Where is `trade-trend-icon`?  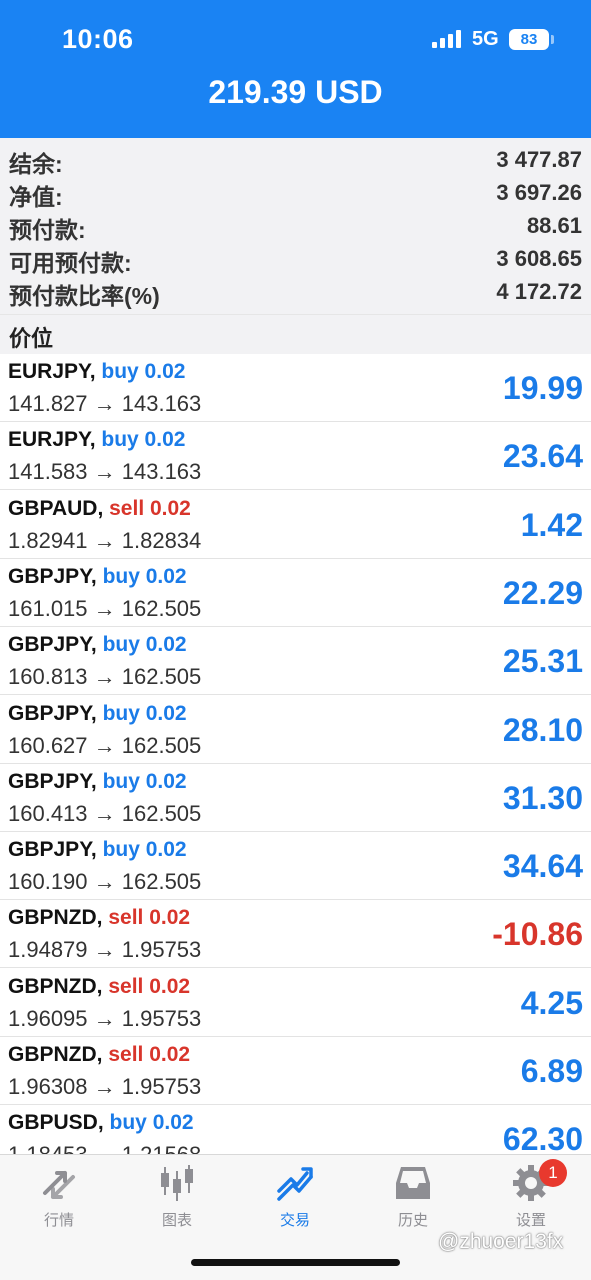 trade-trend-icon is located at coordinates (295, 1184).